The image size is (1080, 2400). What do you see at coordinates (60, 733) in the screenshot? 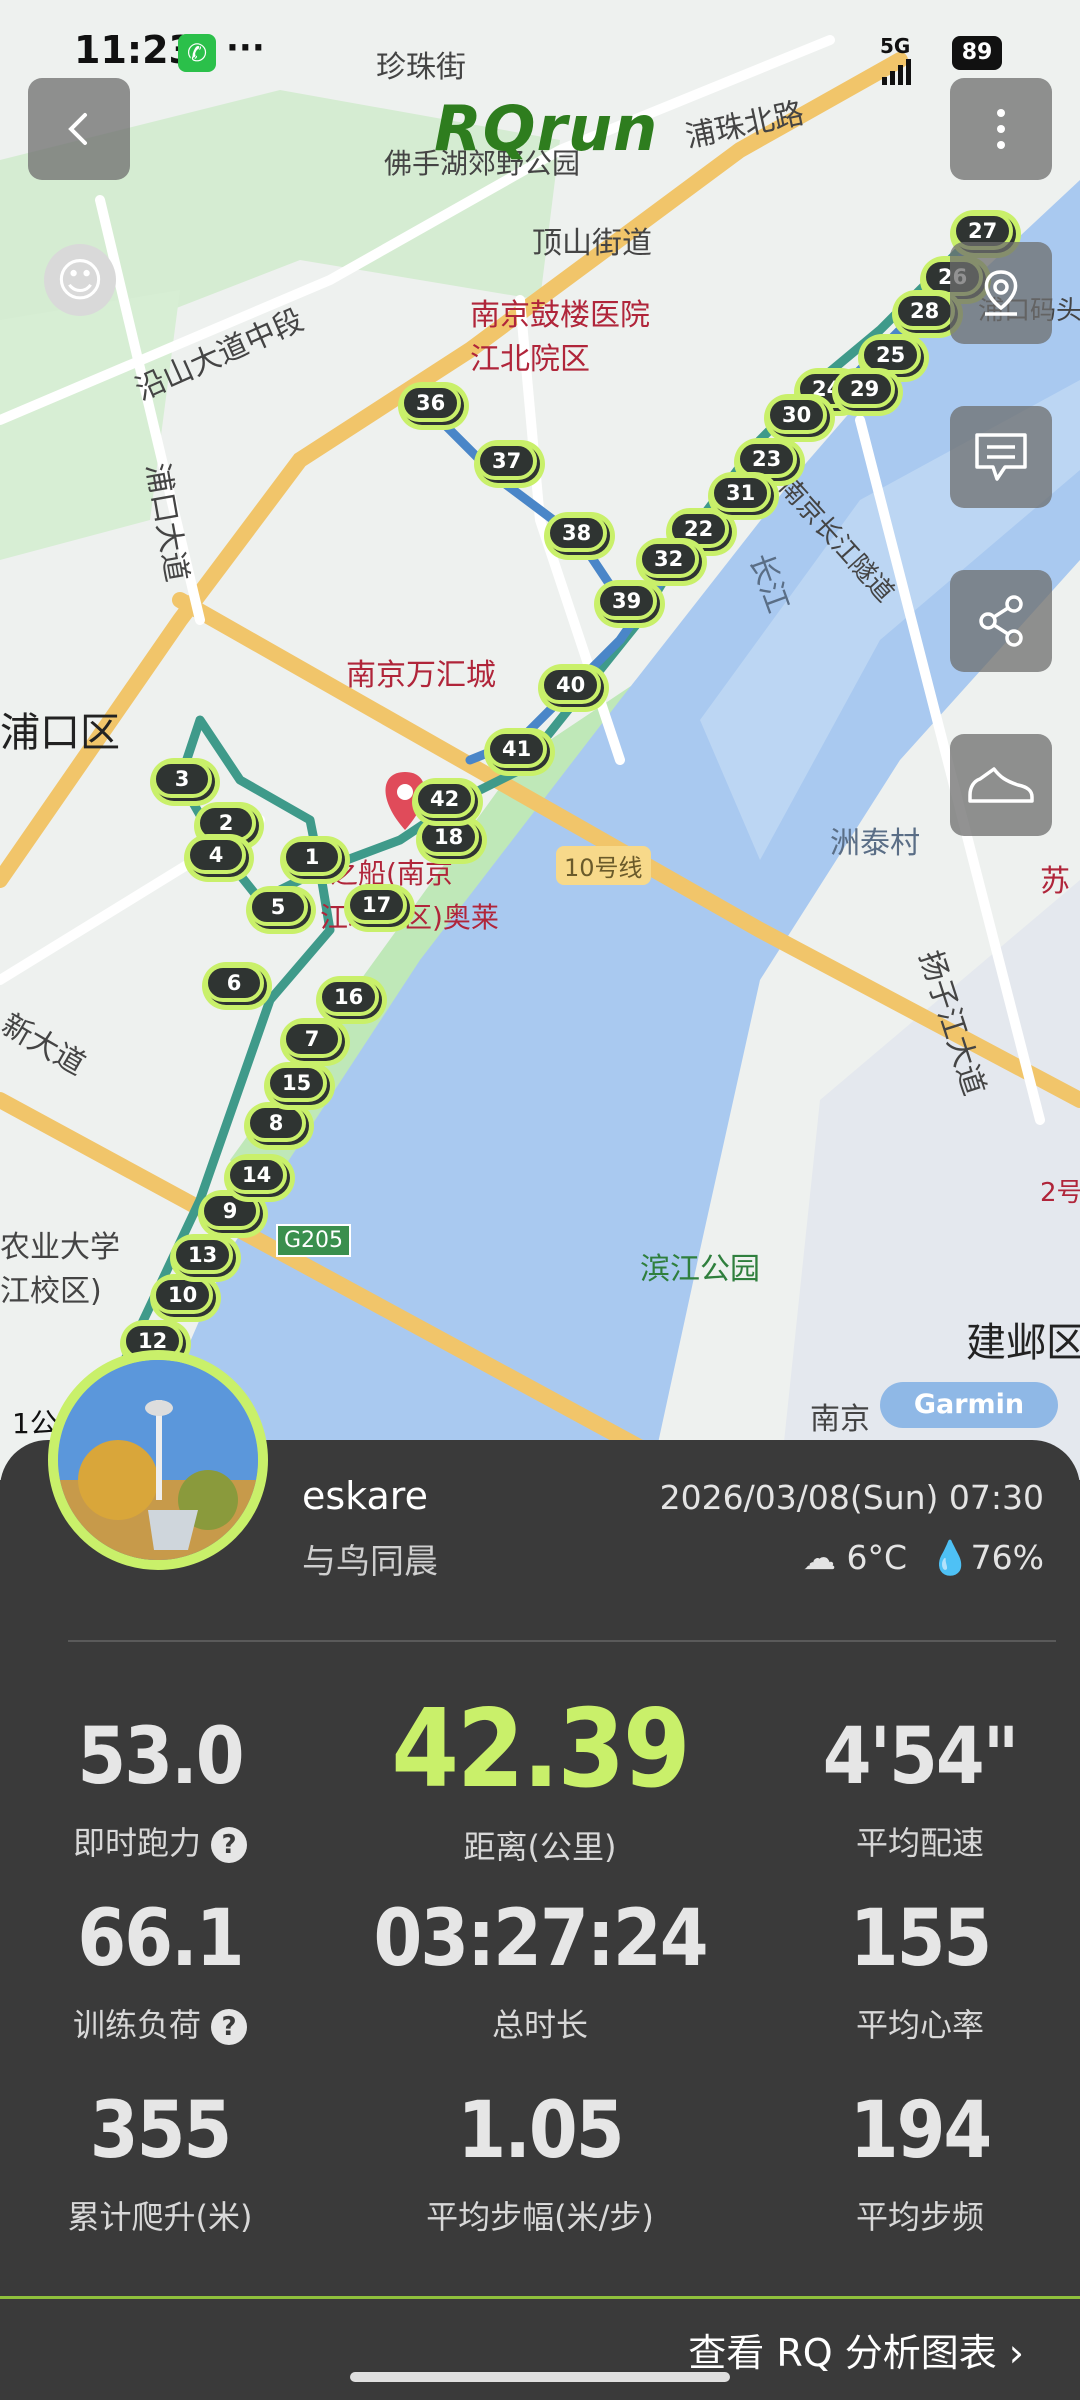
I see `map-label: 浦口区` at bounding box center [60, 733].